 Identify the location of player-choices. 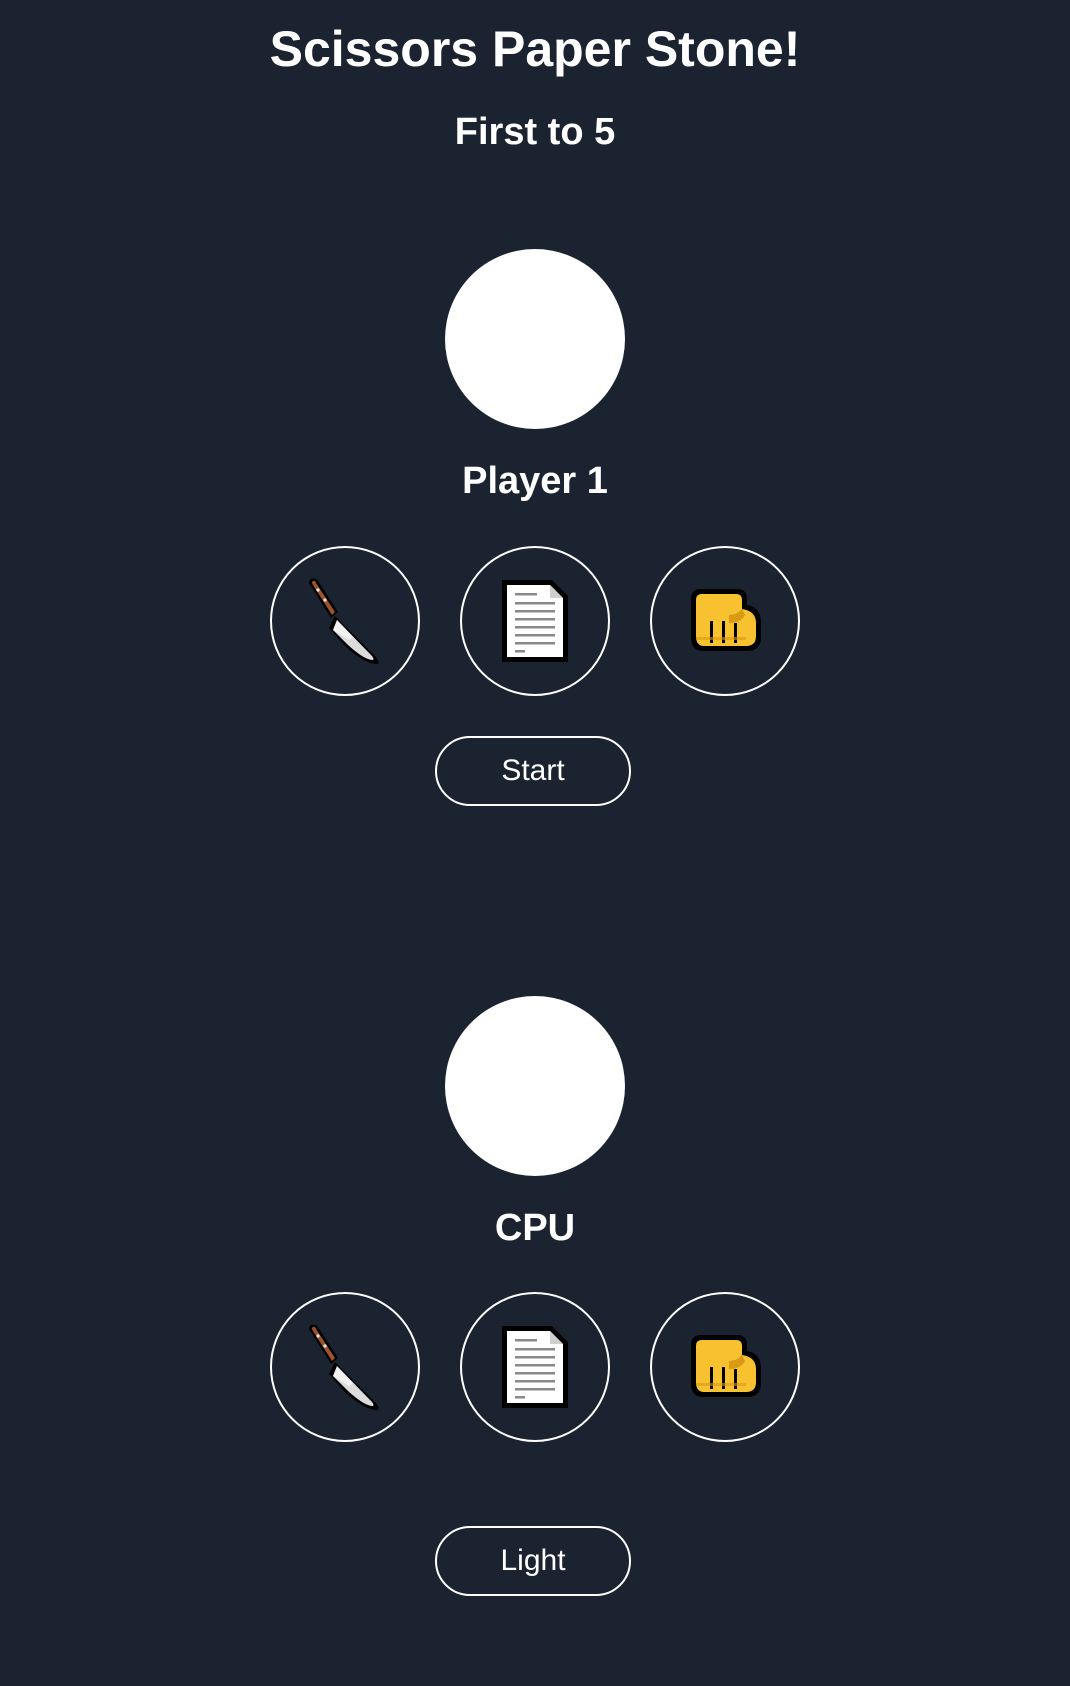
(535, 621).